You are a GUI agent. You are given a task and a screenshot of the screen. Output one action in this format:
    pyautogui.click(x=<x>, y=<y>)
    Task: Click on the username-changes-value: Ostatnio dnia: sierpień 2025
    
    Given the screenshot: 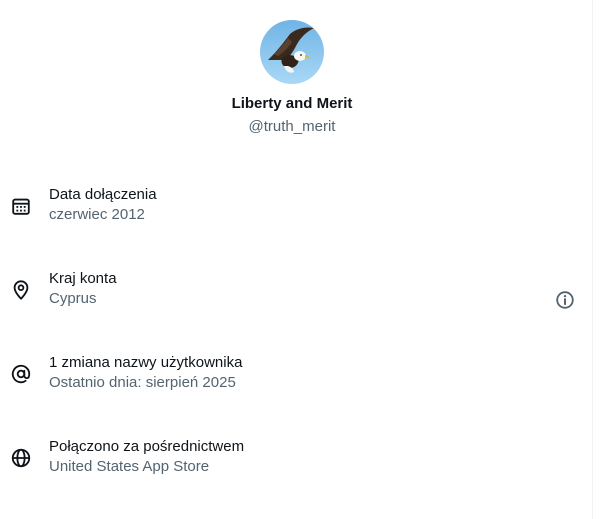 What is the action you would take?
    pyautogui.click(x=142, y=382)
    